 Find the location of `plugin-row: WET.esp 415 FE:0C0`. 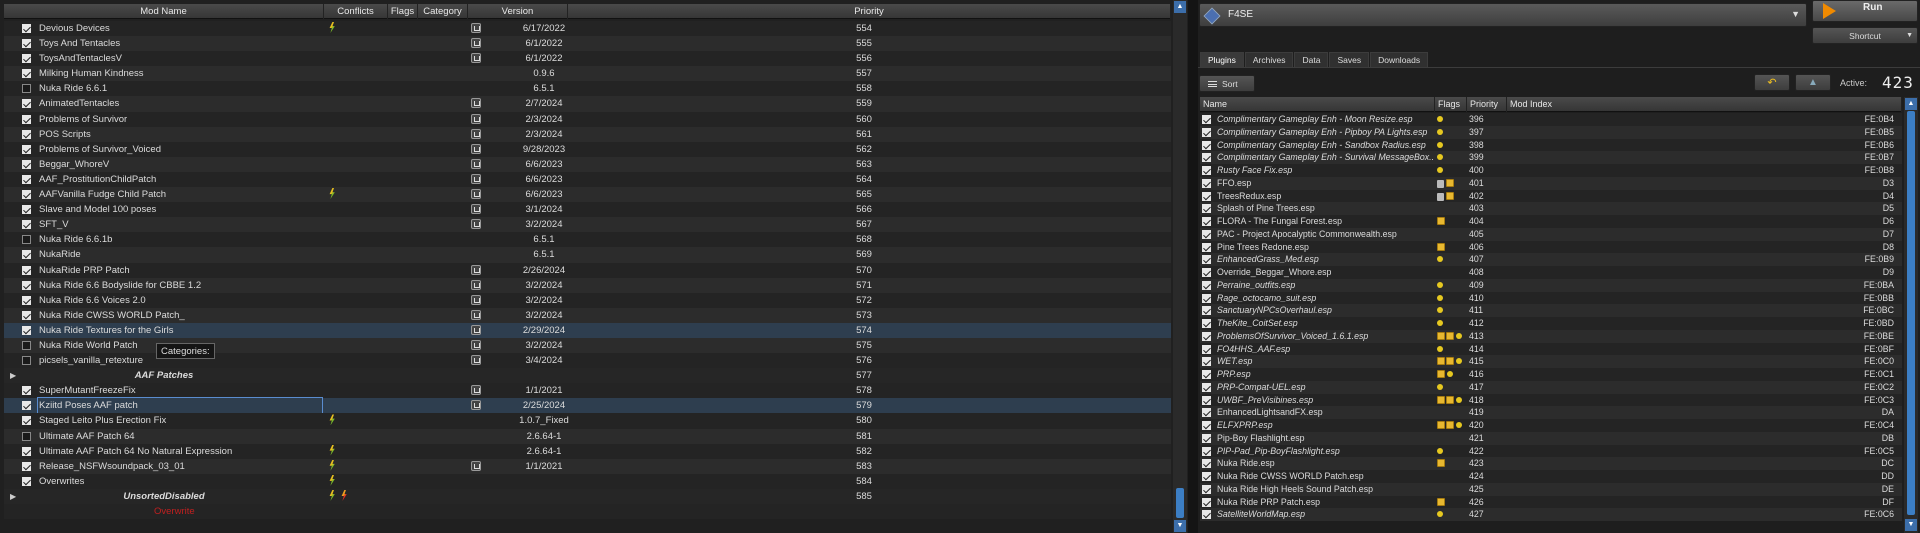

plugin-row: WET.esp 415 FE:0C0 is located at coordinates (1551, 361).